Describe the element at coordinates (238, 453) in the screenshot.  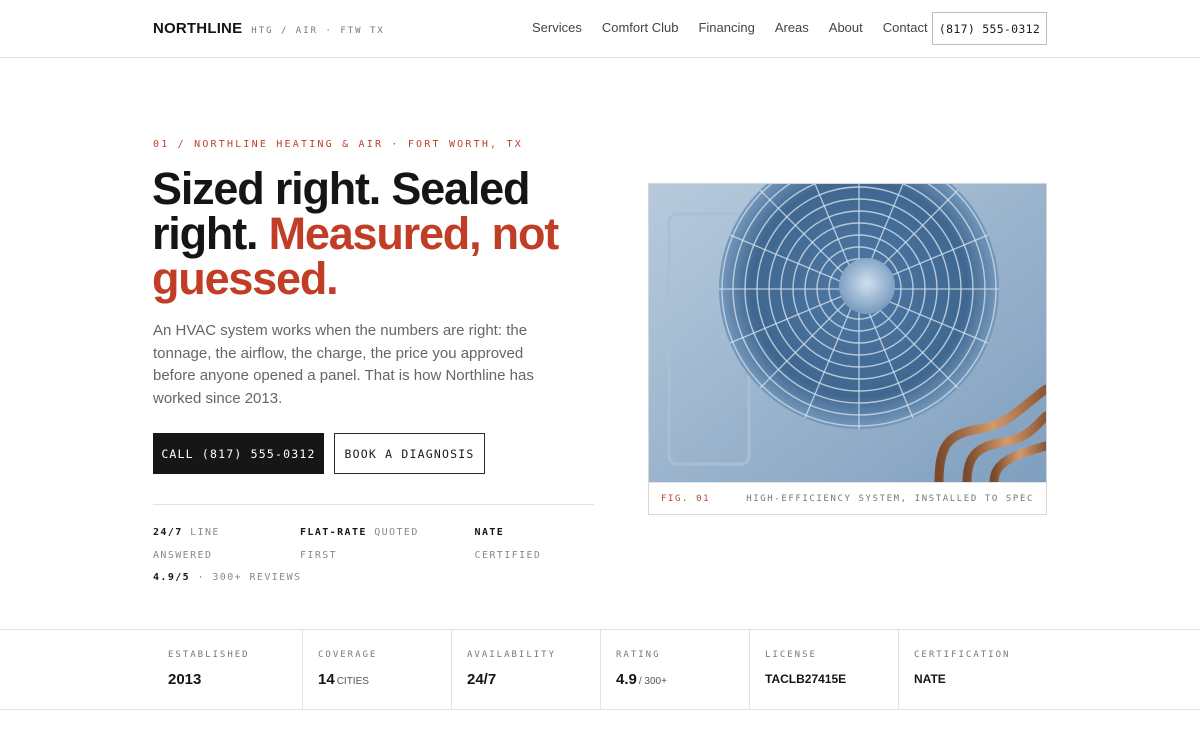
I see `call-button: CALL (817) 555-0312` at that location.